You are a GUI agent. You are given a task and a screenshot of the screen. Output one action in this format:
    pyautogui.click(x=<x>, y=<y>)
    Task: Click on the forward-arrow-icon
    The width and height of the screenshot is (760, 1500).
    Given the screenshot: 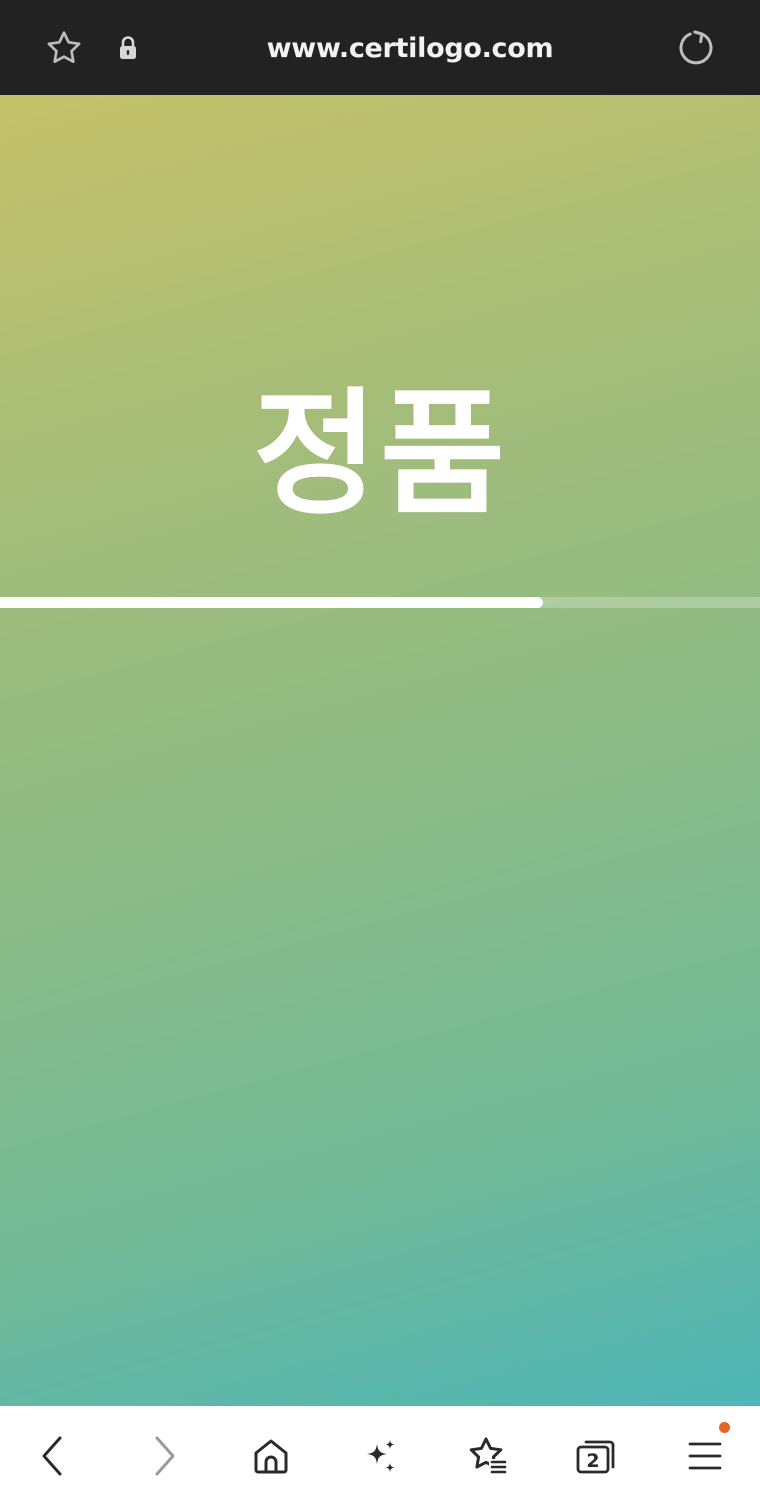 What is the action you would take?
    pyautogui.click(x=165, y=1456)
    